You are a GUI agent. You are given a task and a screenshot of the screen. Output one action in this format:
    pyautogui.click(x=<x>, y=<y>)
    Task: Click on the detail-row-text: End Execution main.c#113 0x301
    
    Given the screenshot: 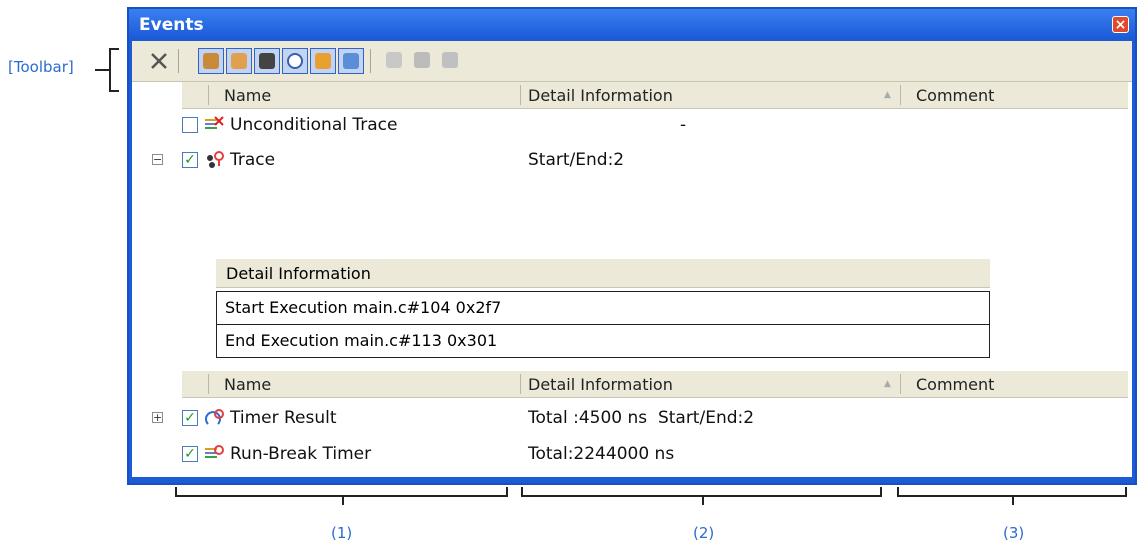 What is the action you would take?
    pyautogui.click(x=361, y=340)
    